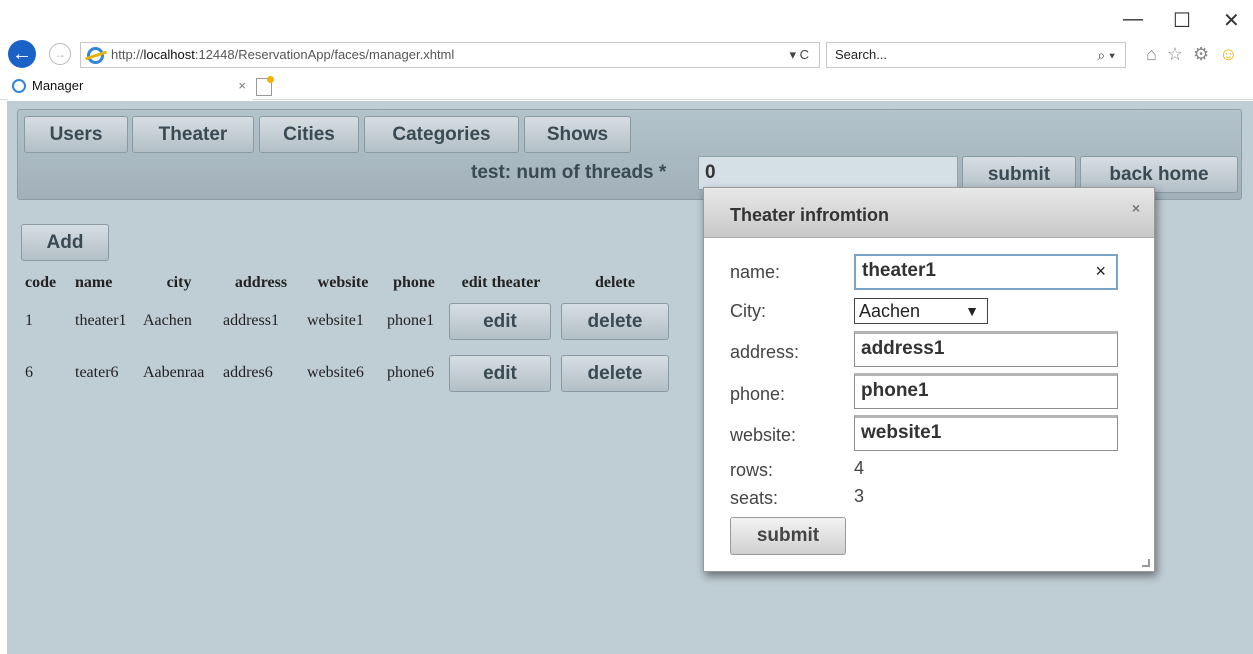 This screenshot has height=654, width=1253. Describe the element at coordinates (986, 272) in the screenshot. I see `name-field: theater1 ×` at that location.